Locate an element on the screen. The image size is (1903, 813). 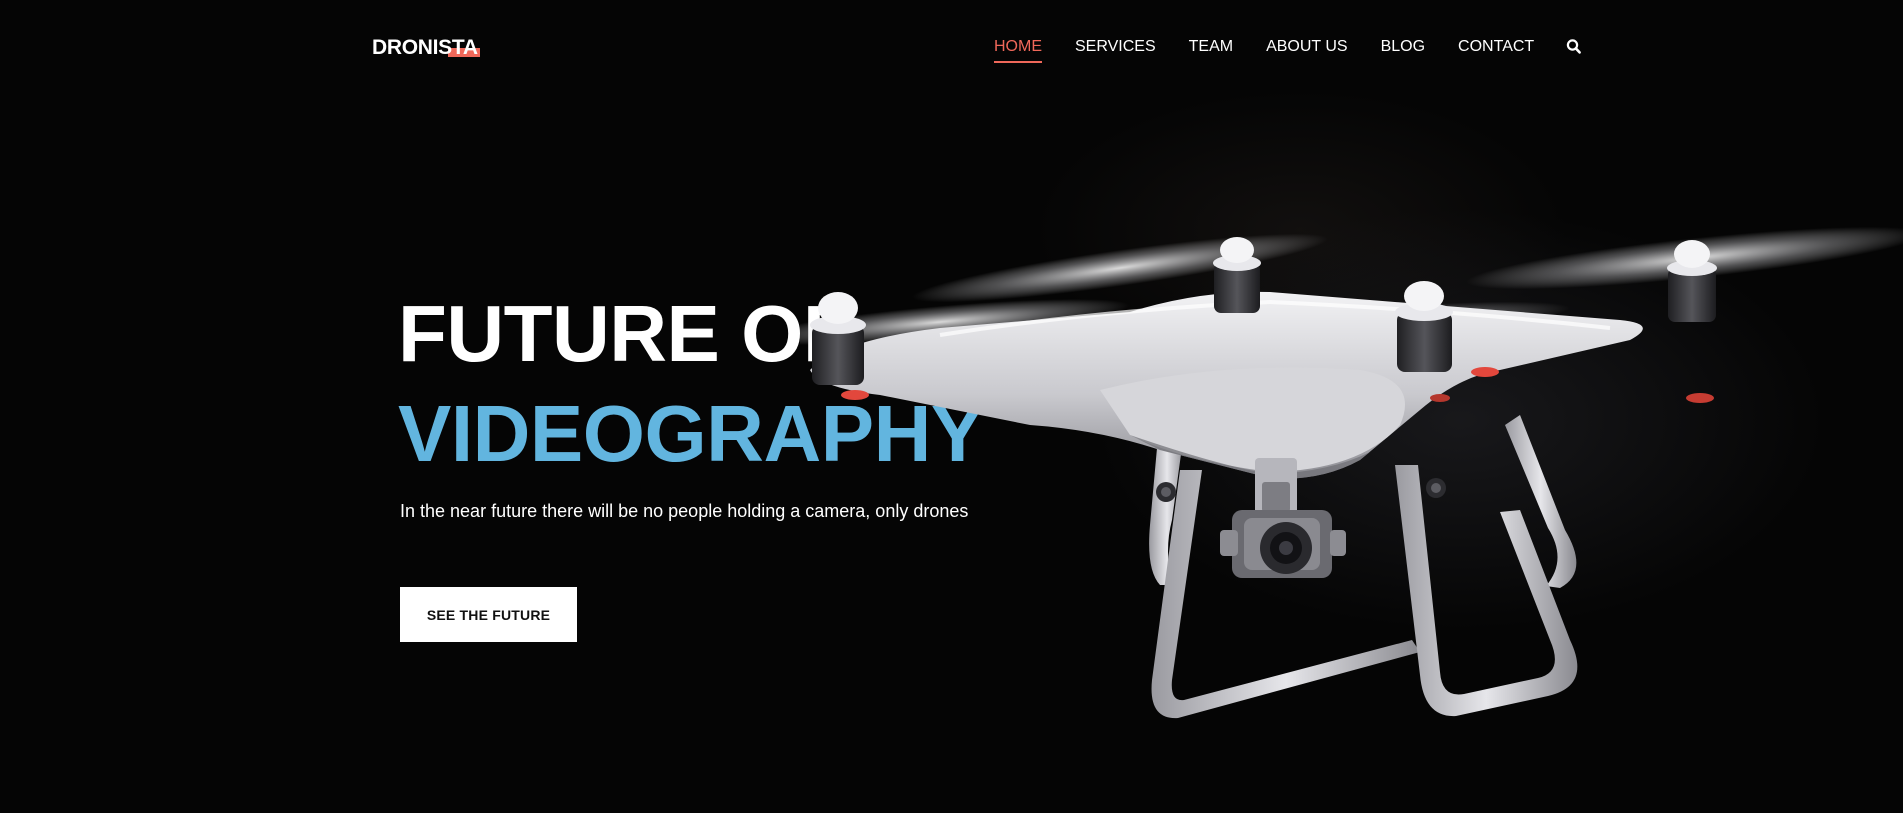
see-the-future-button: SEE THE FUTURE is located at coordinates (488, 614).